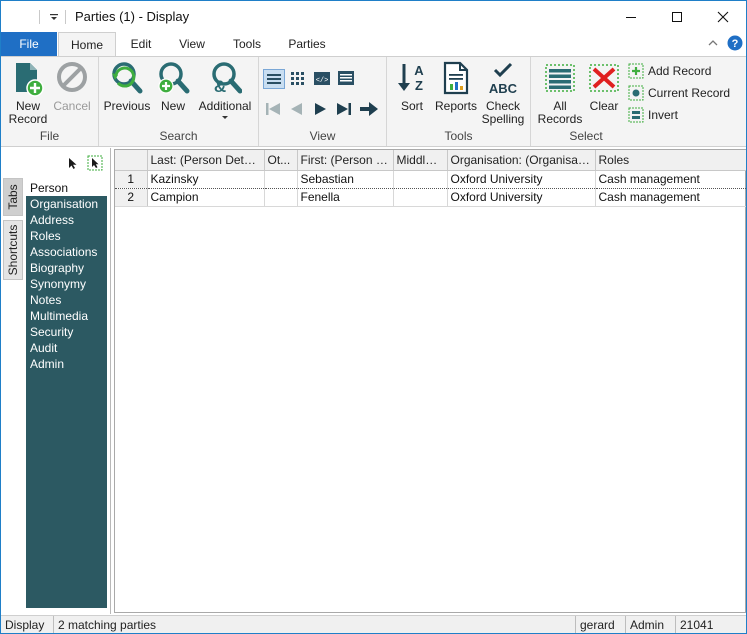 This screenshot has height=634, width=747. What do you see at coordinates (66, 364) in the screenshot?
I see `nav-item-admin: Admin` at bounding box center [66, 364].